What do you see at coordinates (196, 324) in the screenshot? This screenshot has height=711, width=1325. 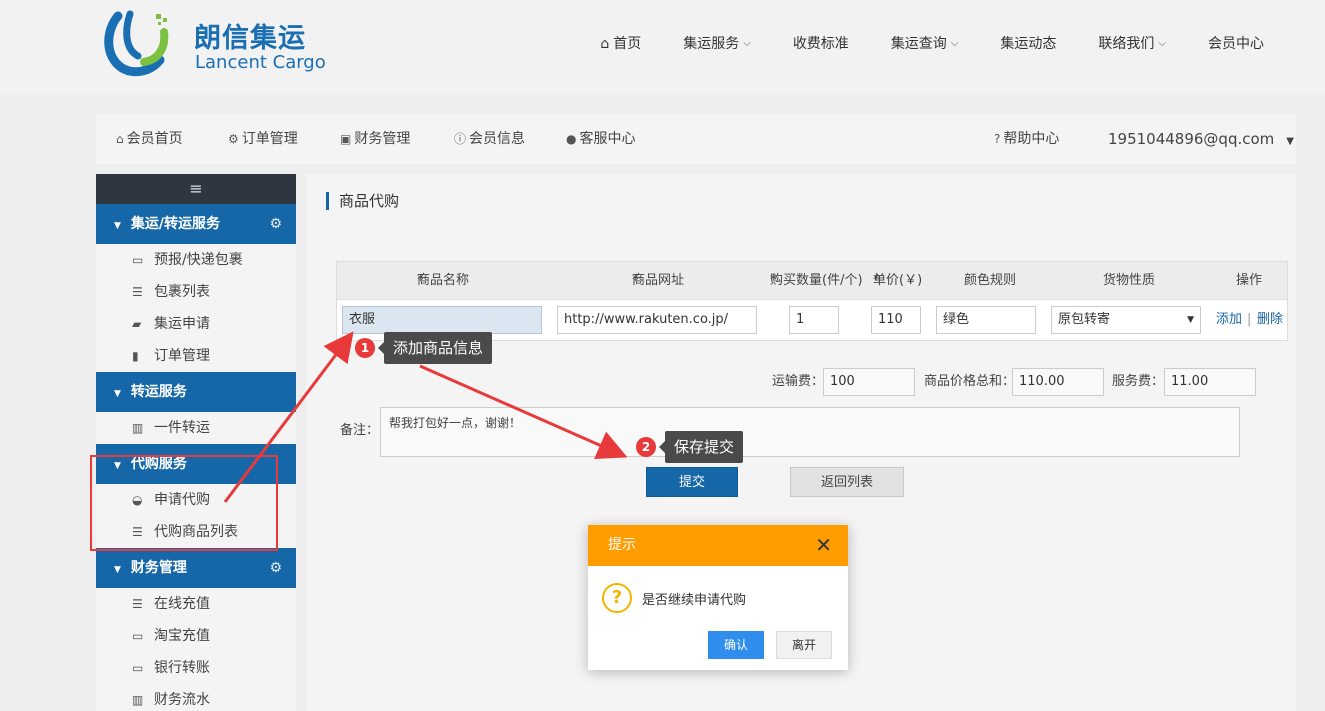 I see `sidebar-item-consolidation-request: ▰ 集运申请` at bounding box center [196, 324].